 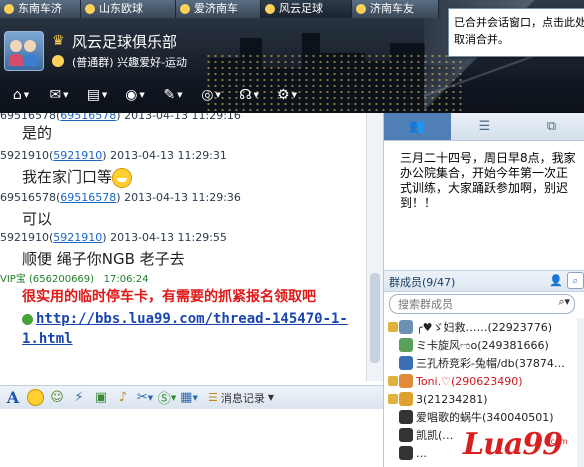 What do you see at coordinates (168, 237) in the screenshot?
I see `message-time: 2013-04-13 11:29:55` at bounding box center [168, 237].